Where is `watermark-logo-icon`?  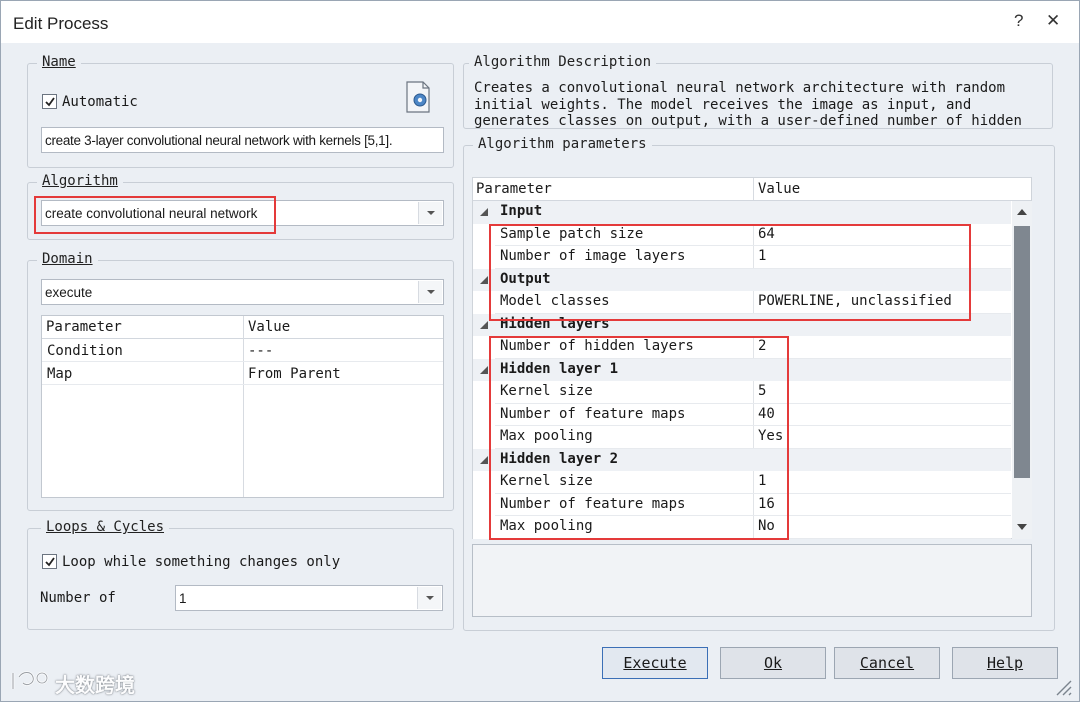 watermark-logo-icon is located at coordinates (30, 680).